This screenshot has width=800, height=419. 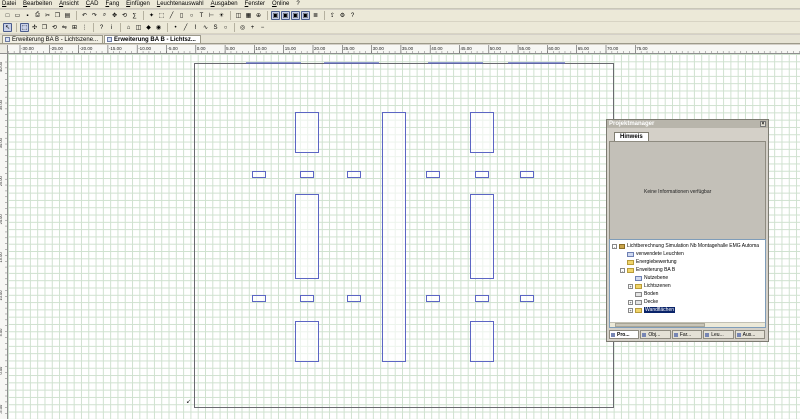 What do you see at coordinates (248, 15) in the screenshot?
I see `grid-icon: ▦` at bounding box center [248, 15].